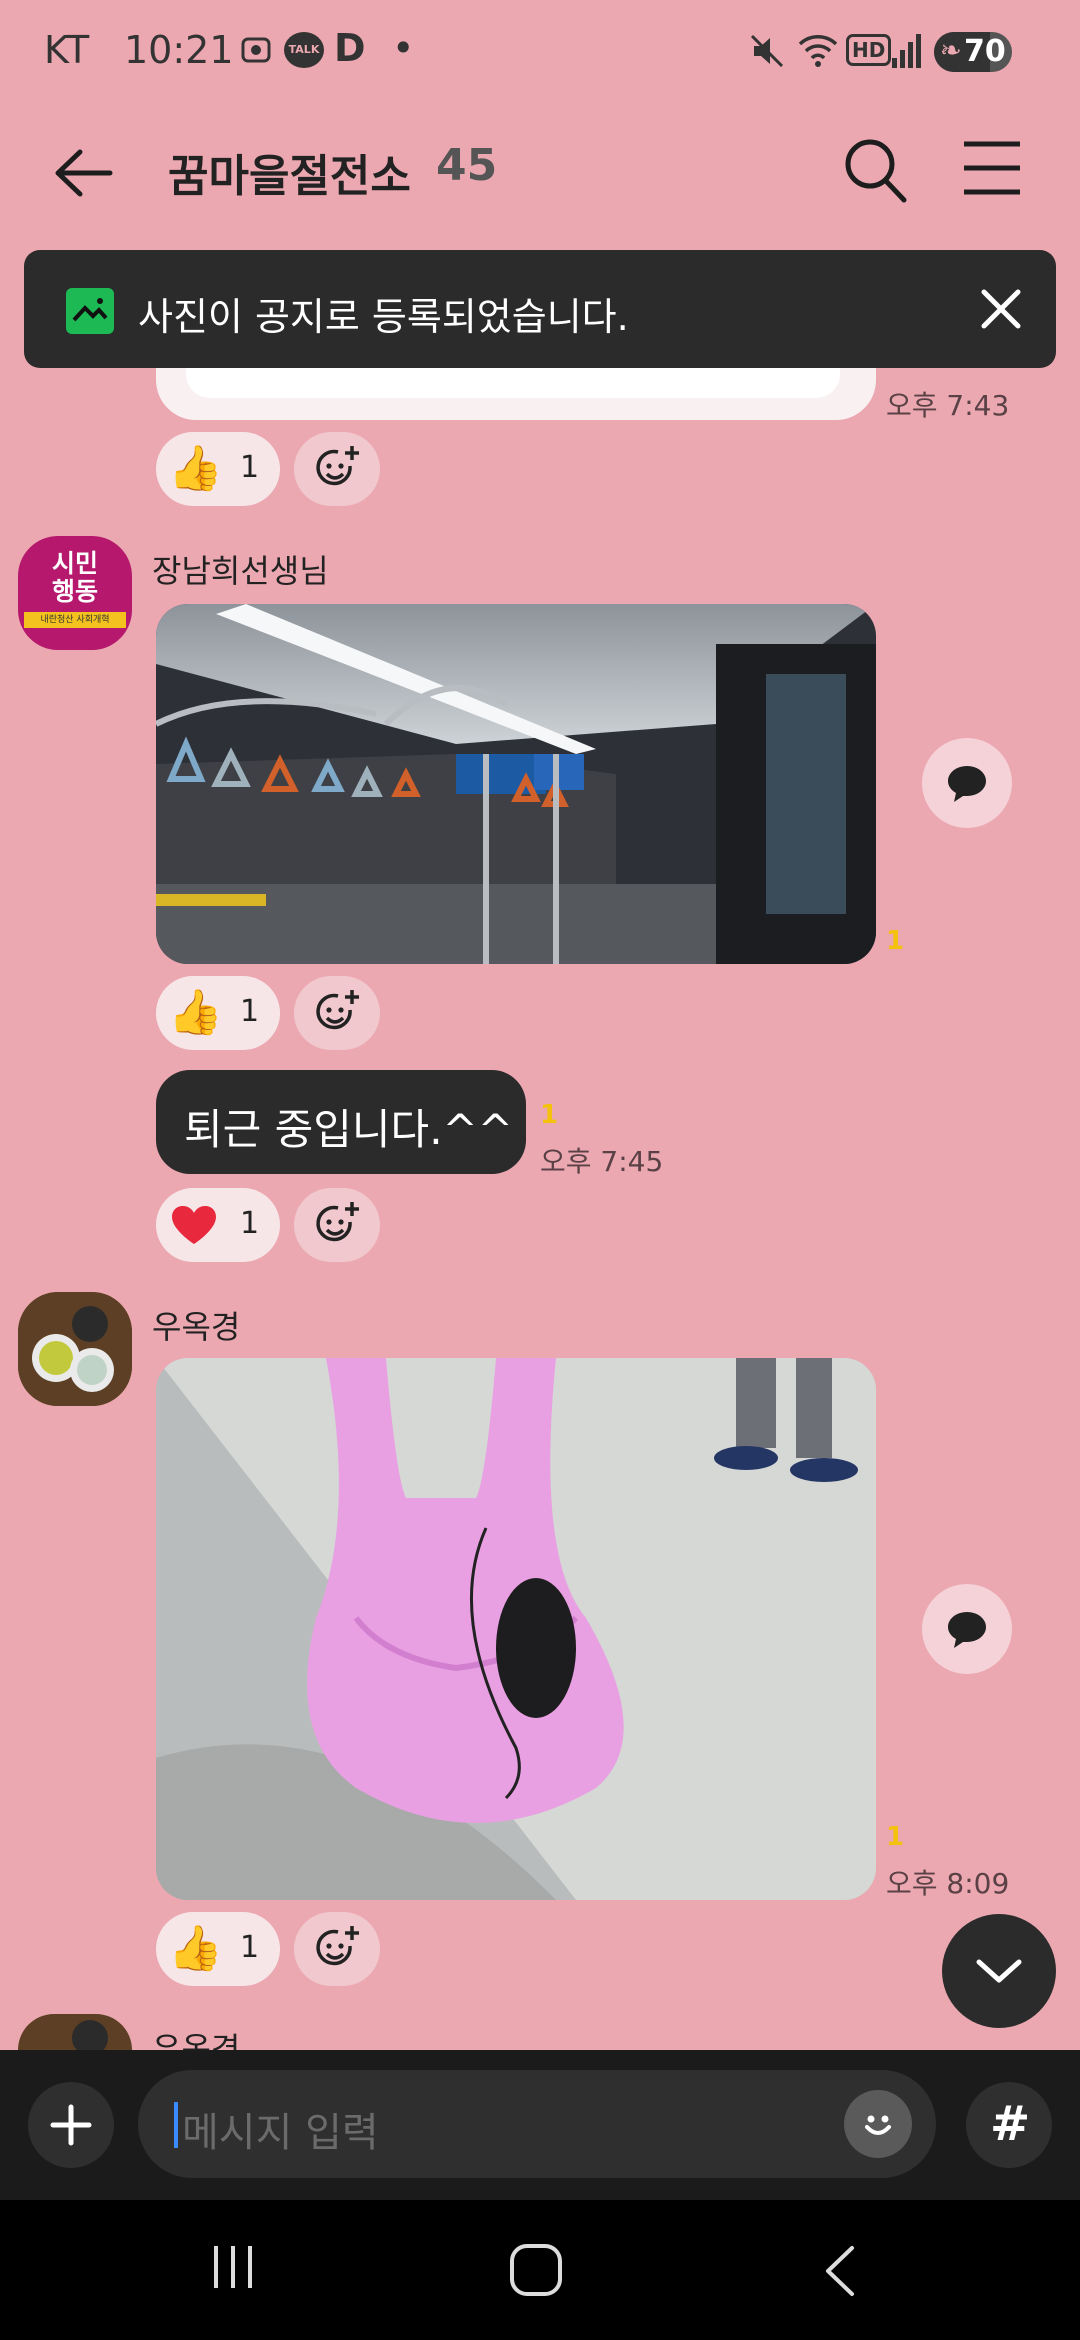 This screenshot has height=2340, width=1080. Describe the element at coordinates (90, 311) in the screenshot. I see `image-icon` at that location.